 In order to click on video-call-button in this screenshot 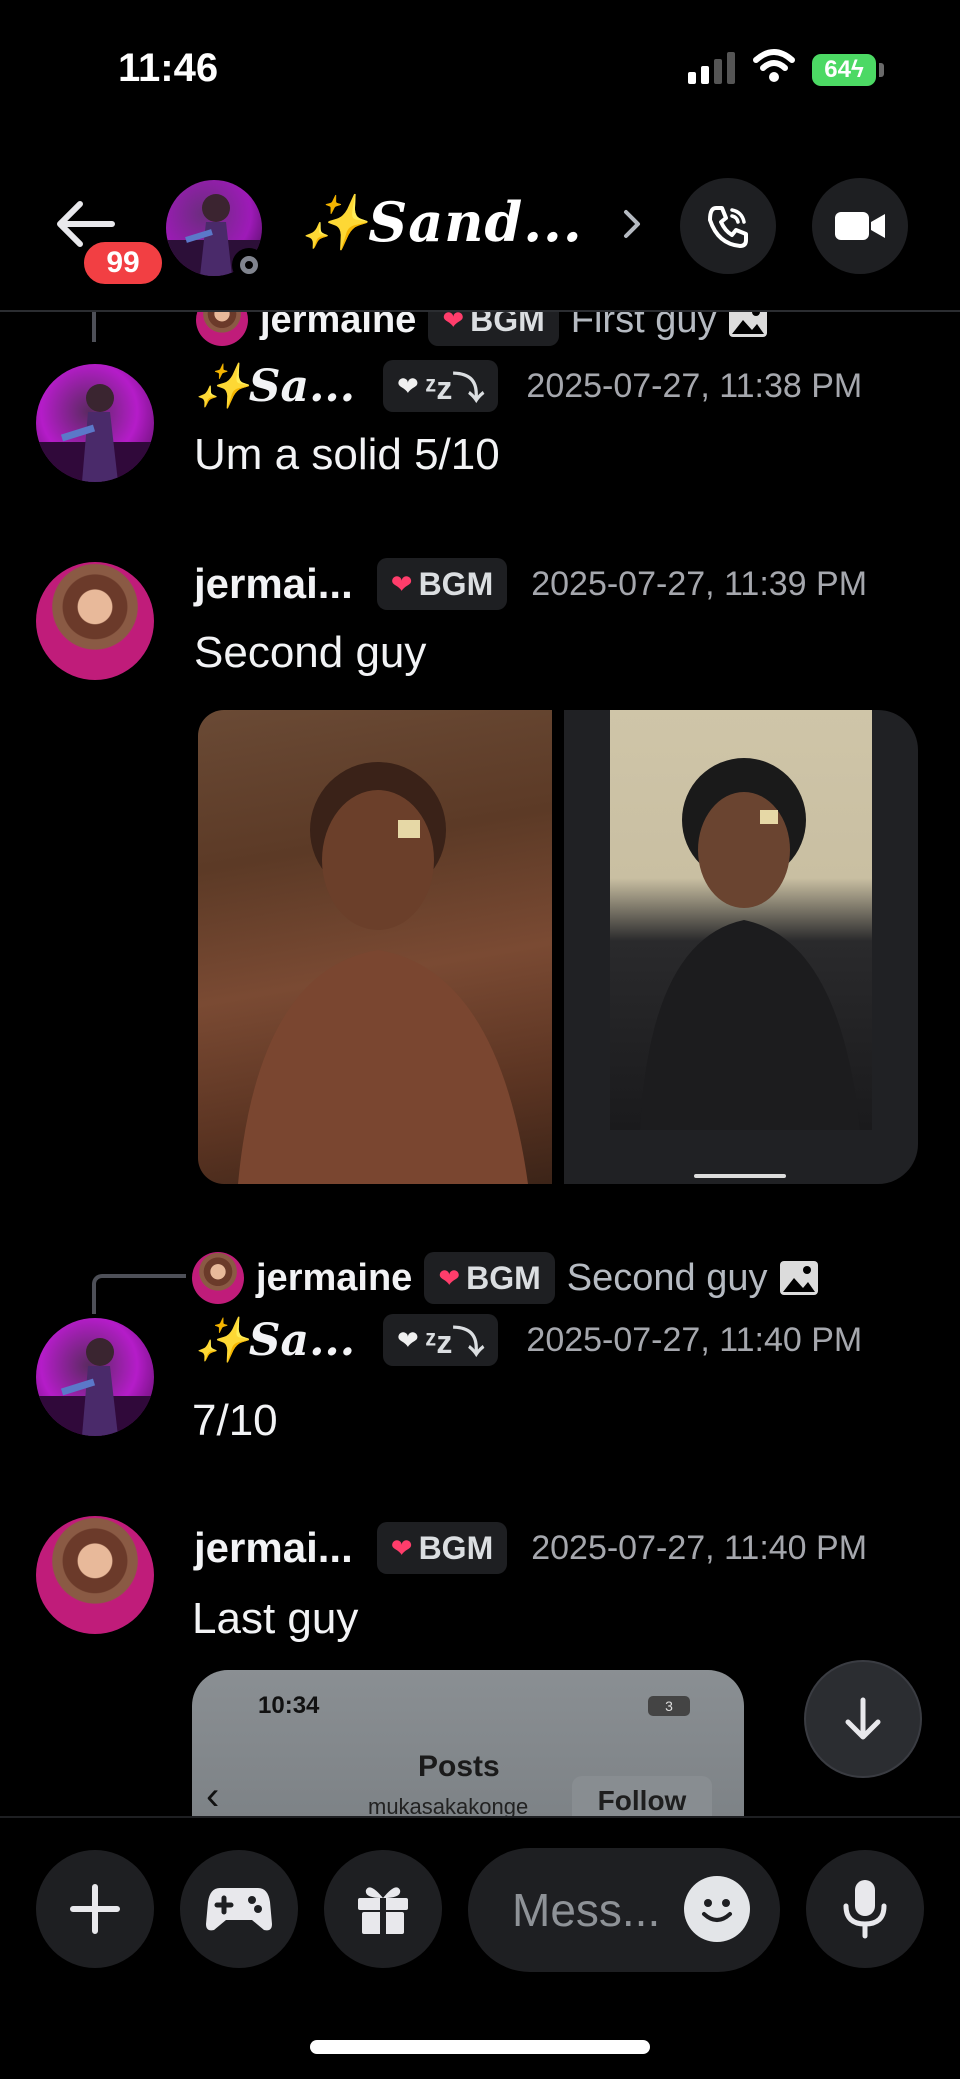, I will do `click(860, 226)`.